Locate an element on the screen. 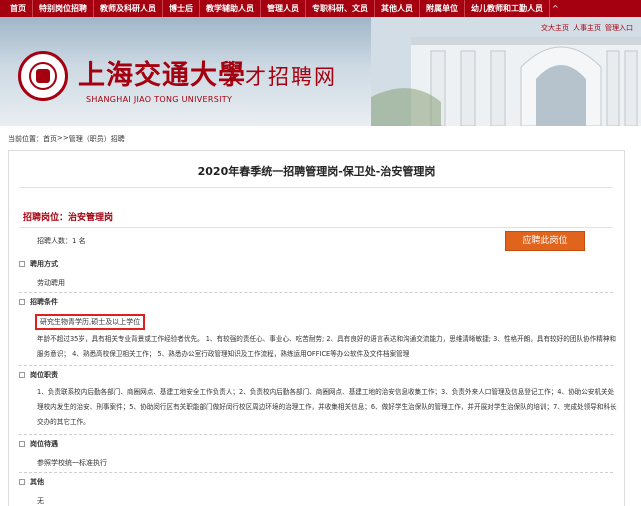  logo-english-name: SHANGHAI JIAO TONG UNIVERSITY is located at coordinates (159, 99).